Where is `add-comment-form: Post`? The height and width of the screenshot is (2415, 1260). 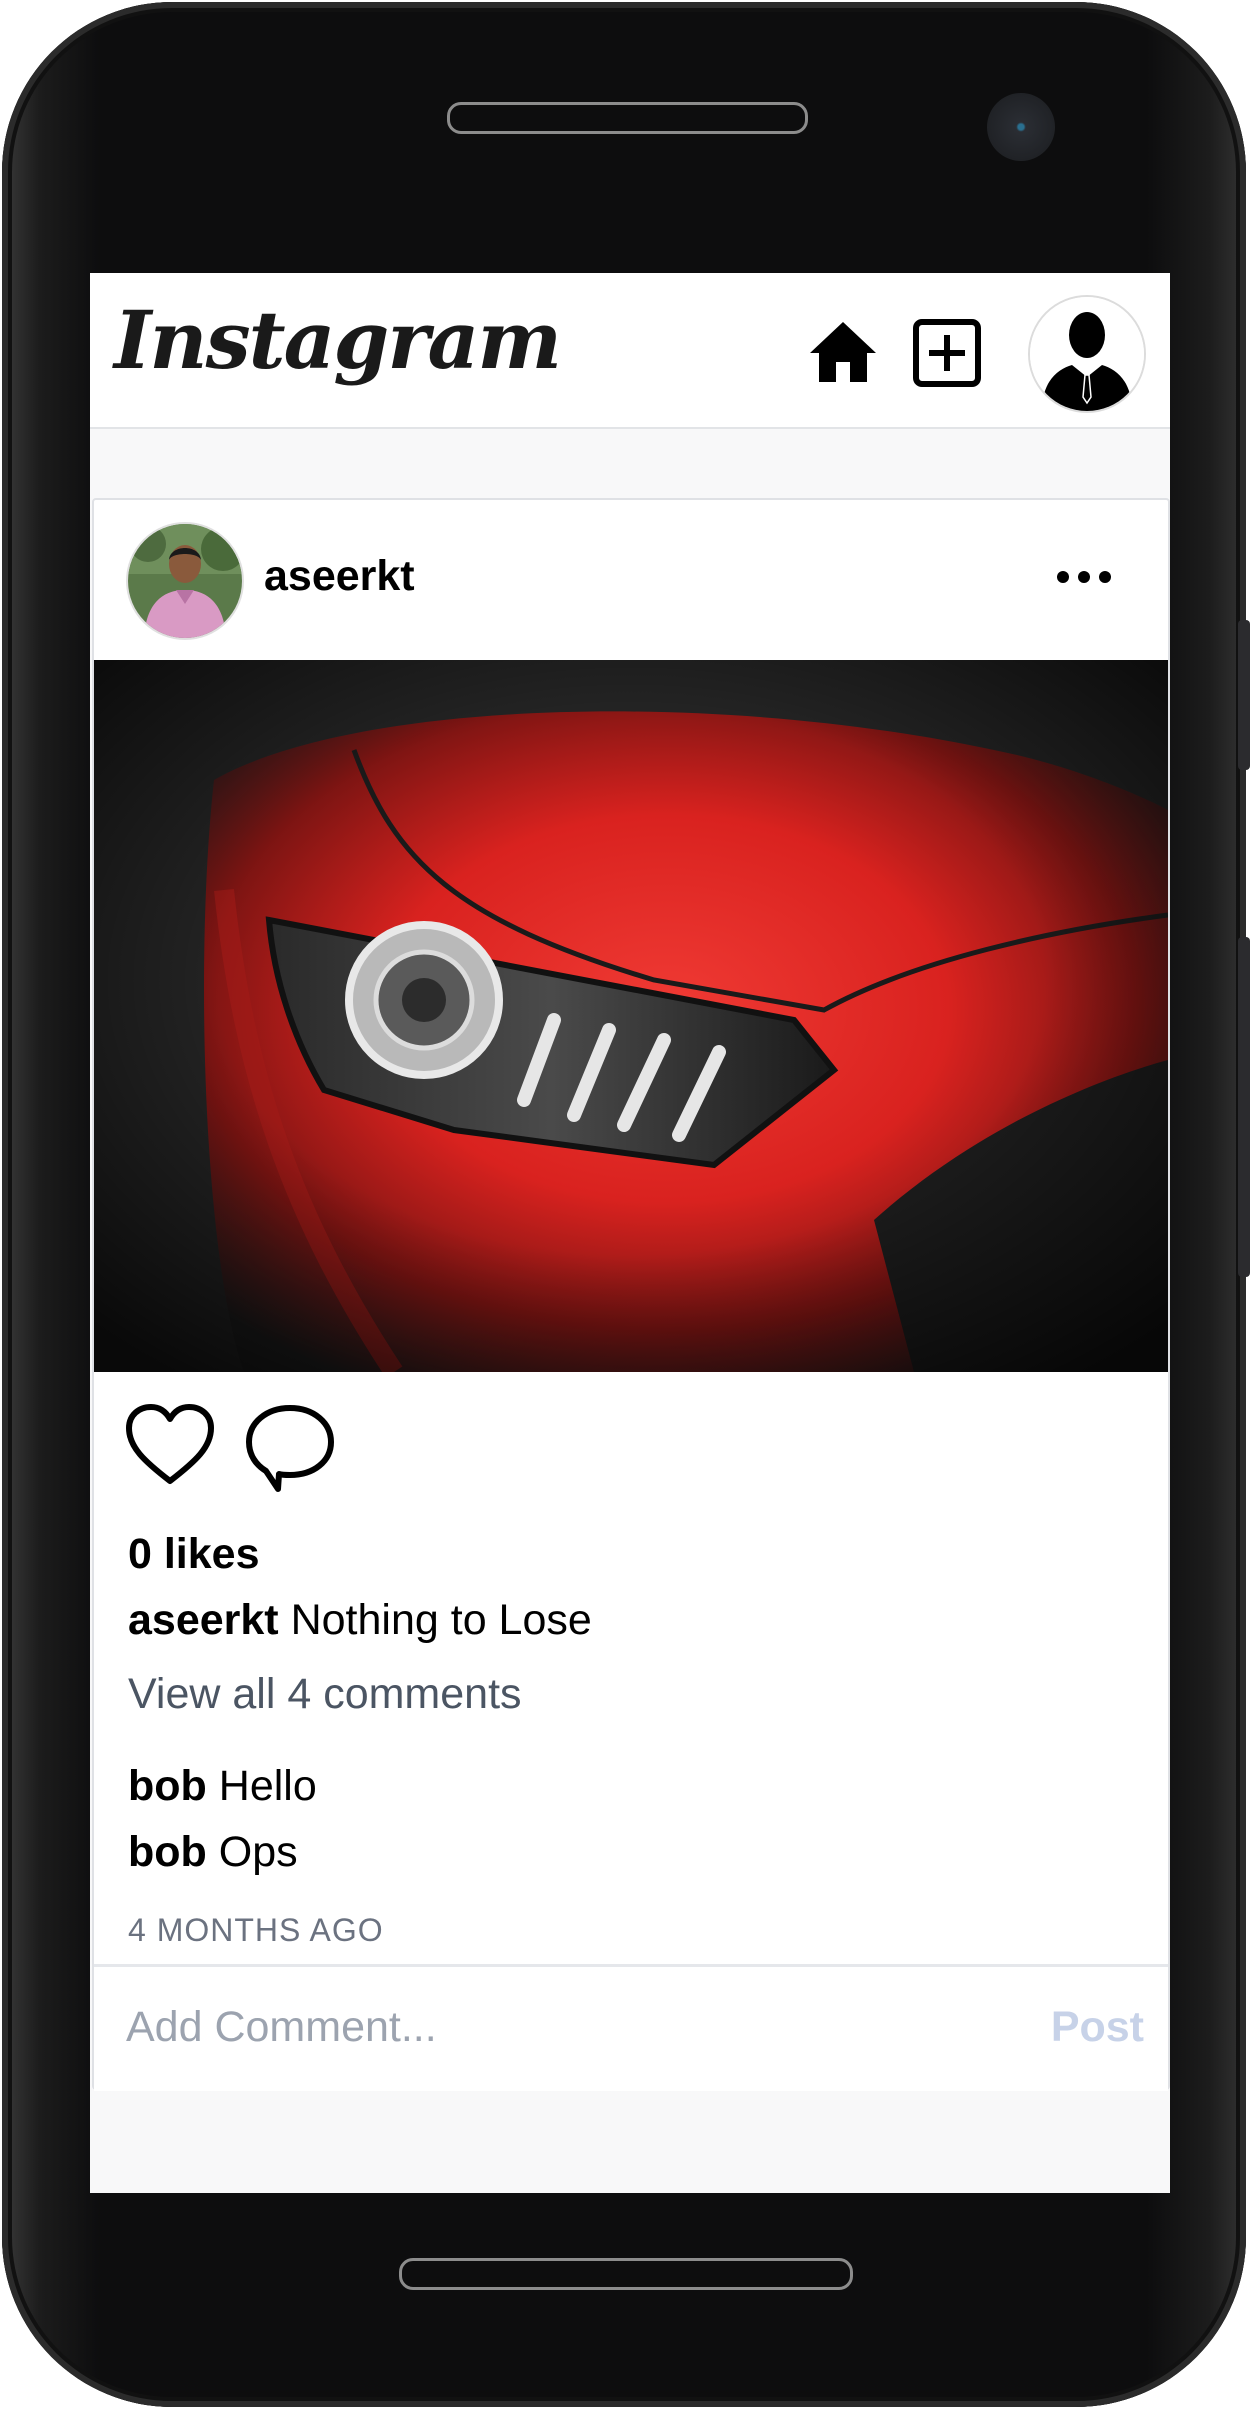
add-comment-form: Post is located at coordinates (631, 2027).